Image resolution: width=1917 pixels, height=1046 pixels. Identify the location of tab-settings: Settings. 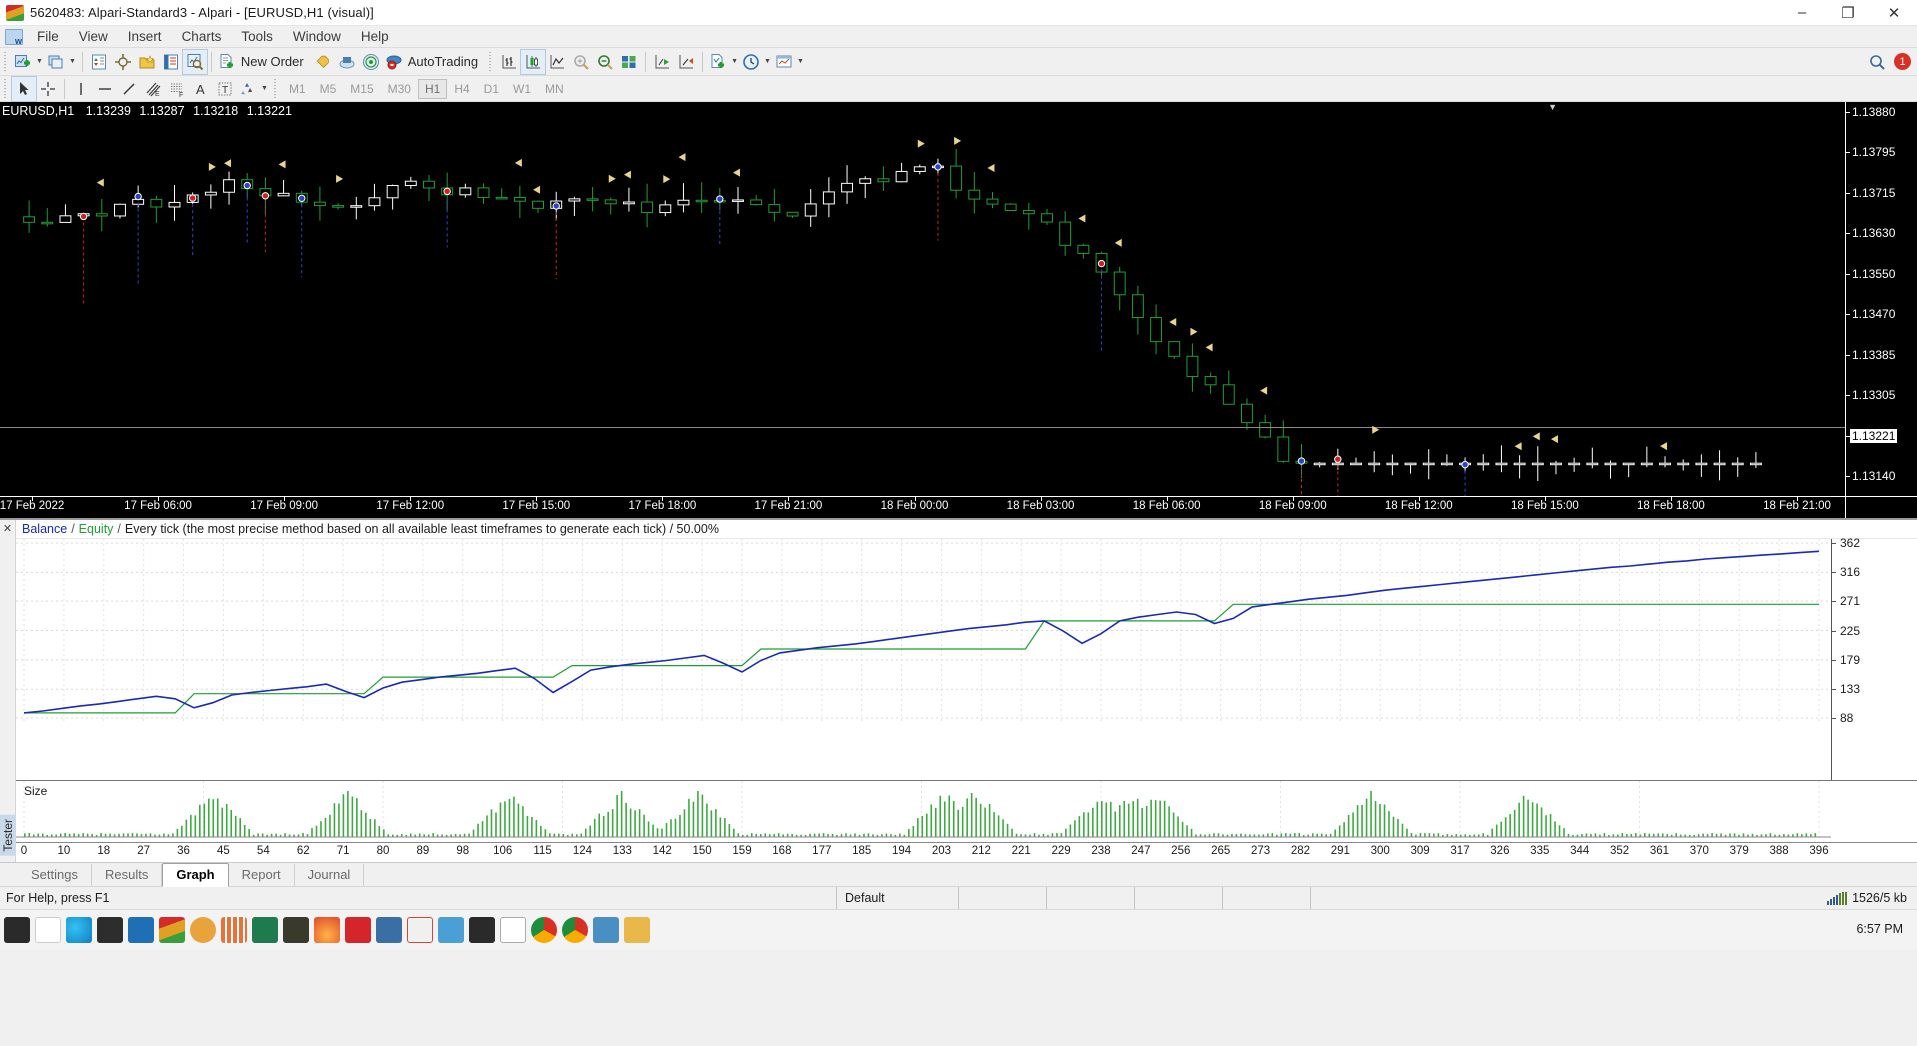
(55, 875).